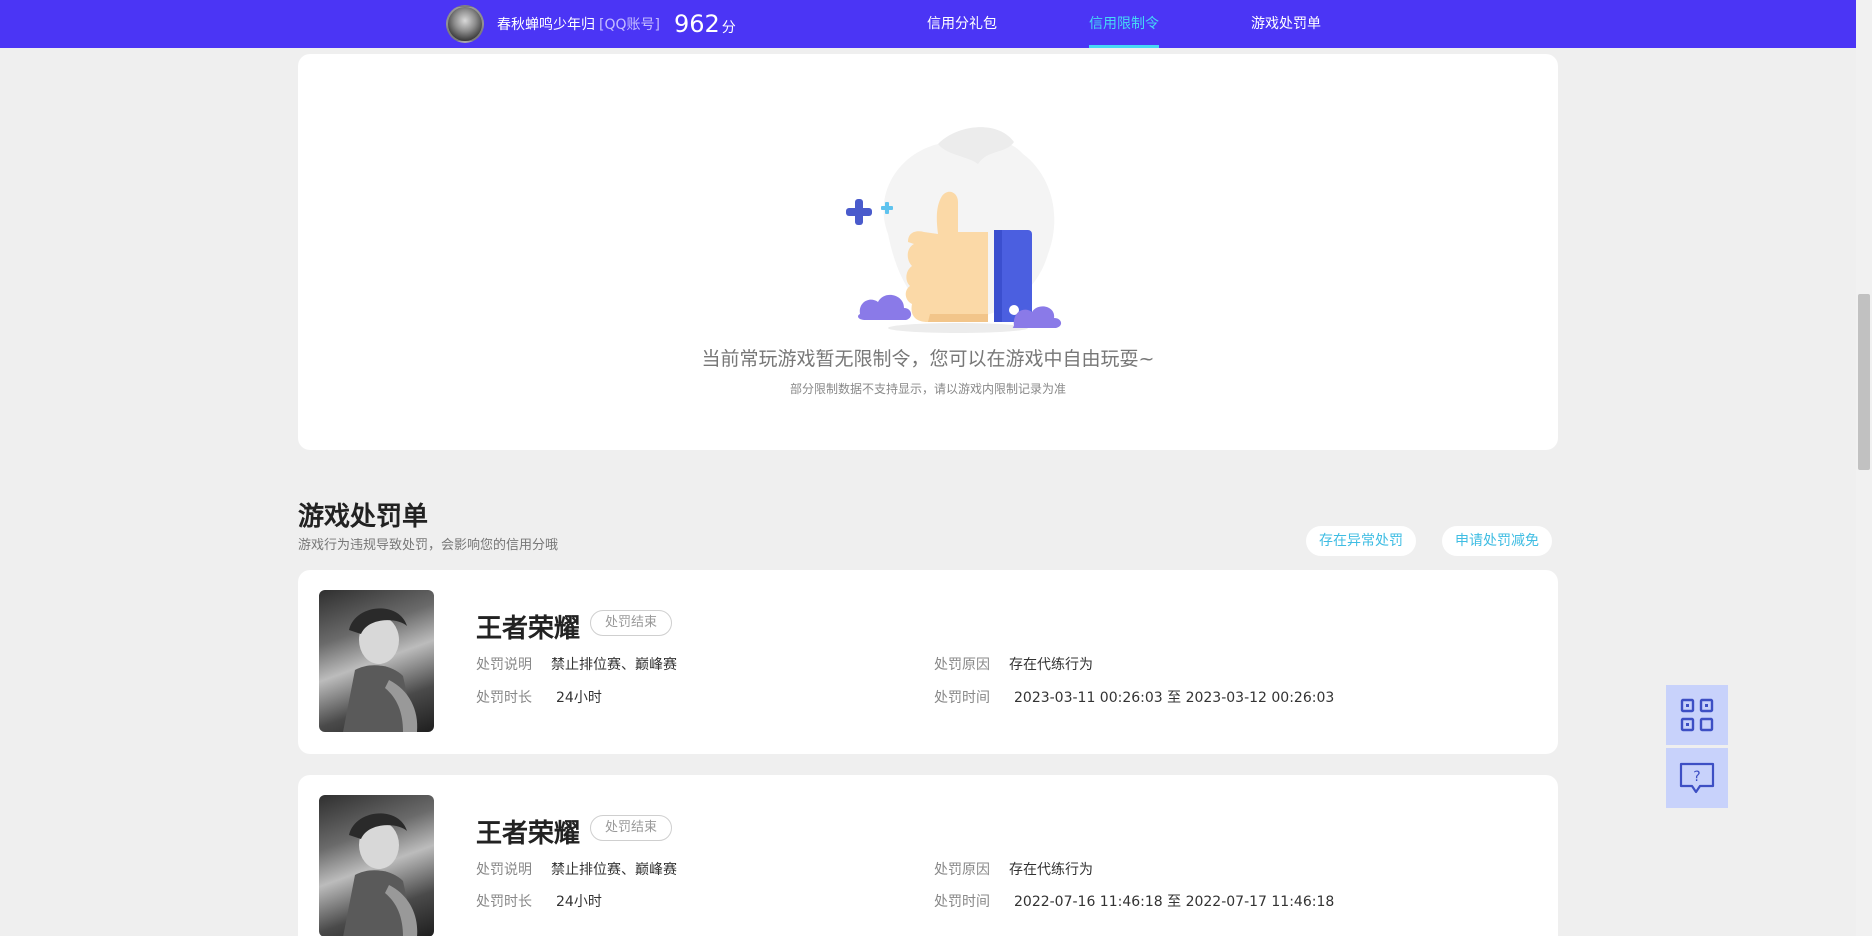  Describe the element at coordinates (954, 230) in the screenshot. I see `thumbs-up-illustration` at that location.